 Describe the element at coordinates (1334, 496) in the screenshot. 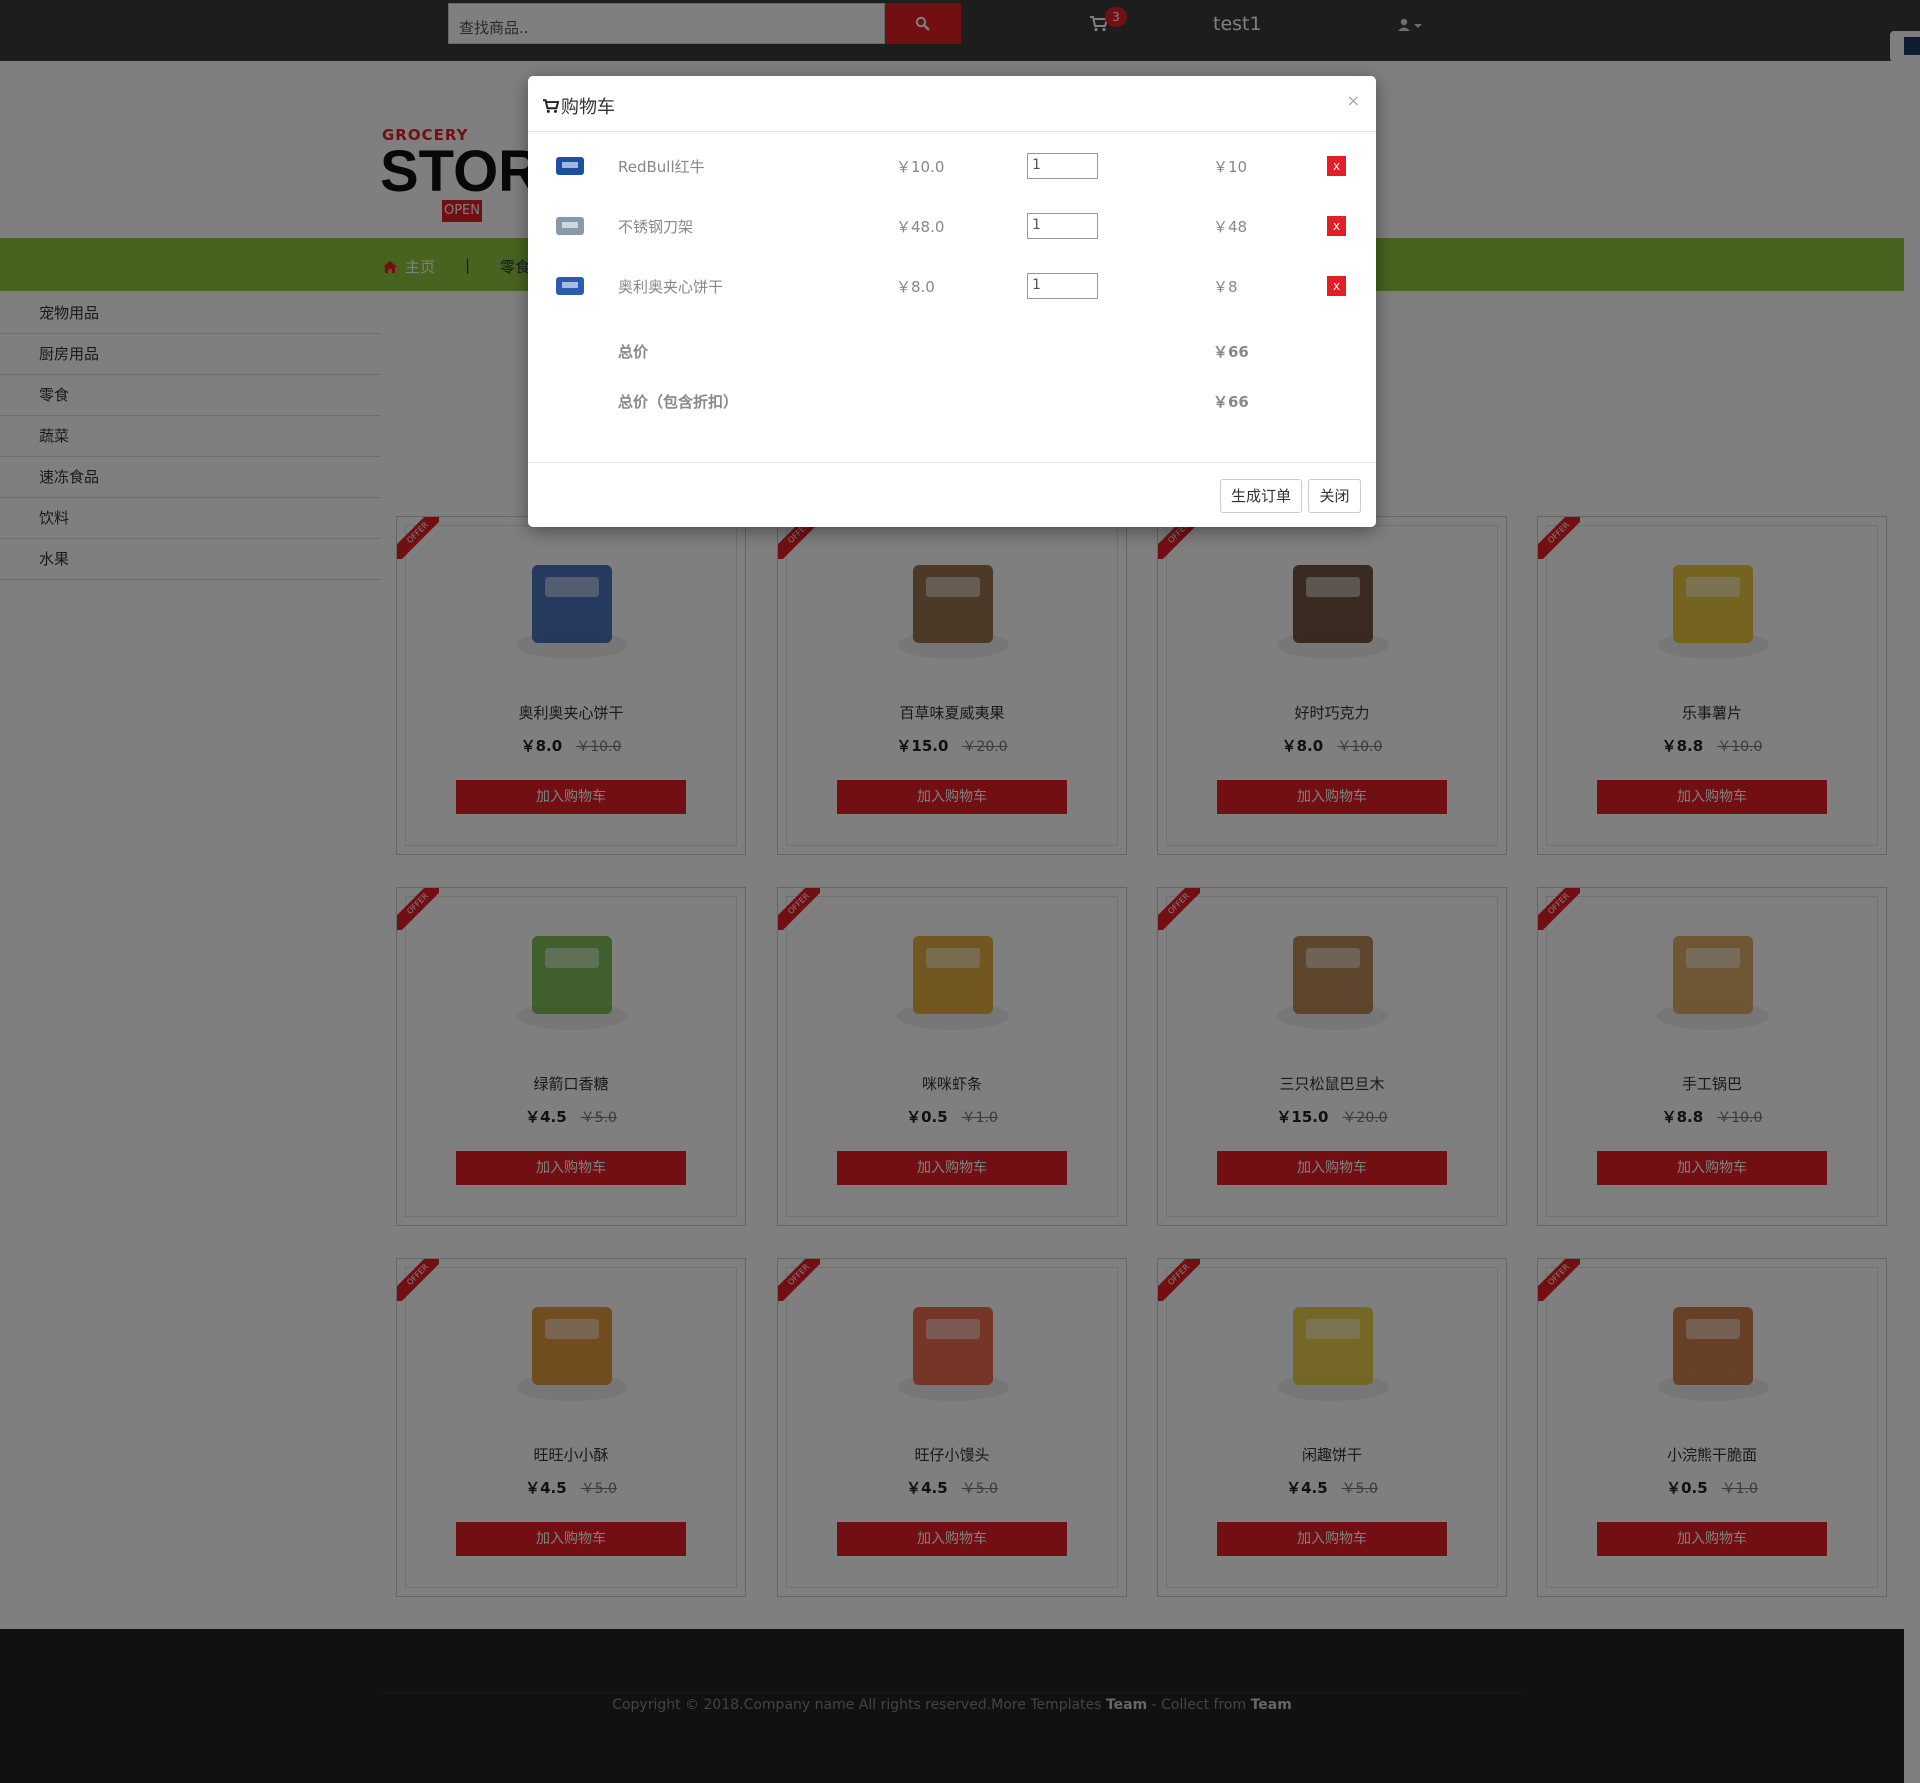

I see `close-button: 关闭` at that location.